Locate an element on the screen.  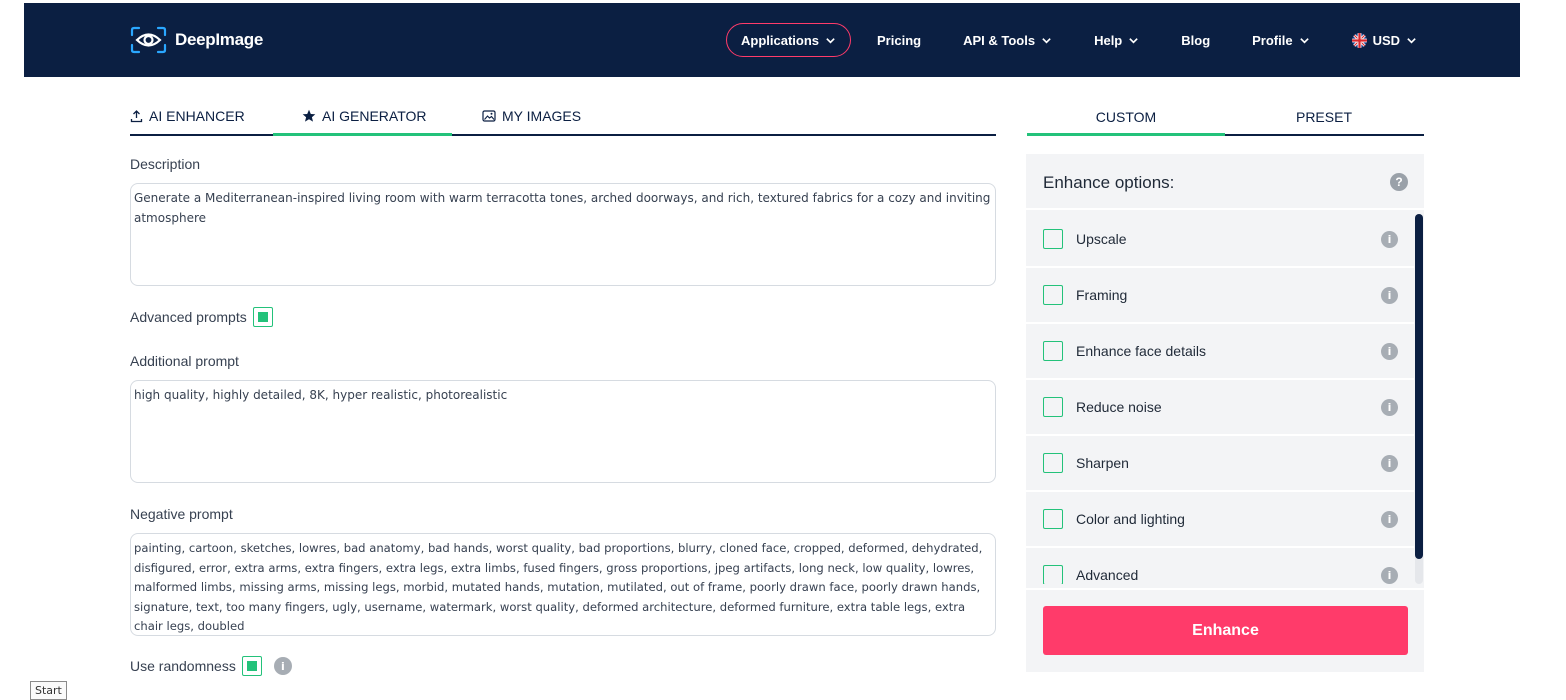
tab-ai-enhancer-label: AI ENHANCER is located at coordinates (197, 116).